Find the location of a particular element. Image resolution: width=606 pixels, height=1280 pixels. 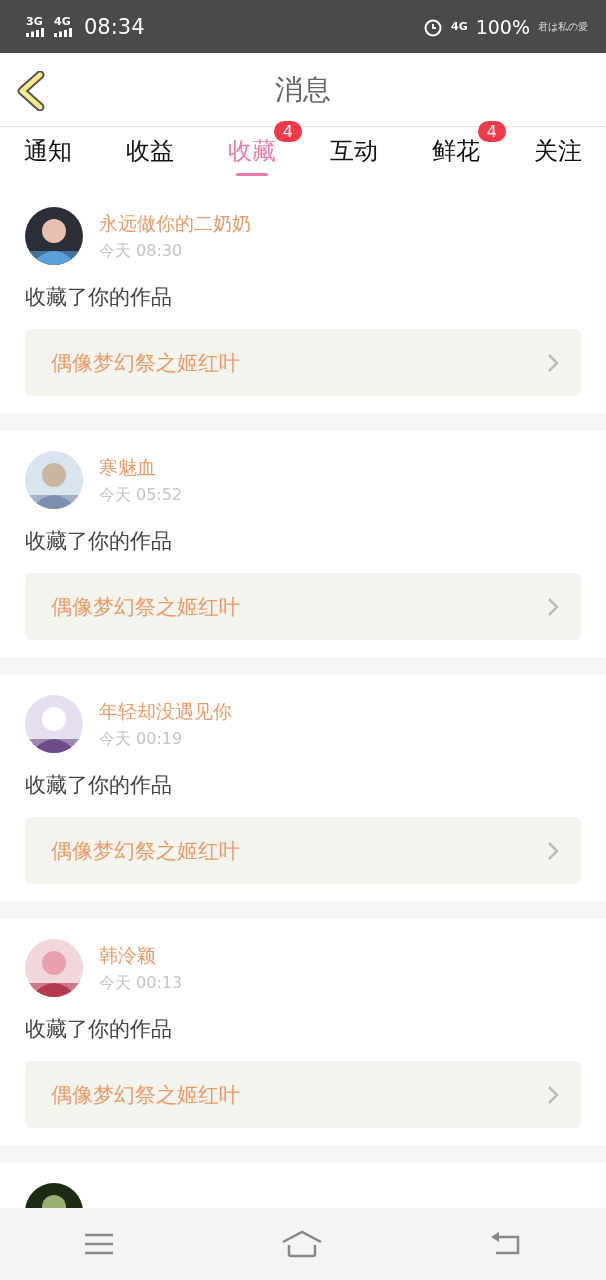

tab: 收藏 is located at coordinates (252, 151).